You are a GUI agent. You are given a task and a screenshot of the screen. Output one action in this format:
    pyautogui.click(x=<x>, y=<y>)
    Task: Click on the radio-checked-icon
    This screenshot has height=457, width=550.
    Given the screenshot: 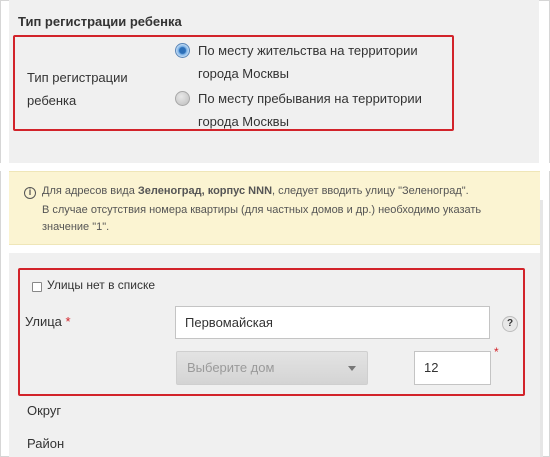 What is the action you would take?
    pyautogui.click(x=182, y=50)
    